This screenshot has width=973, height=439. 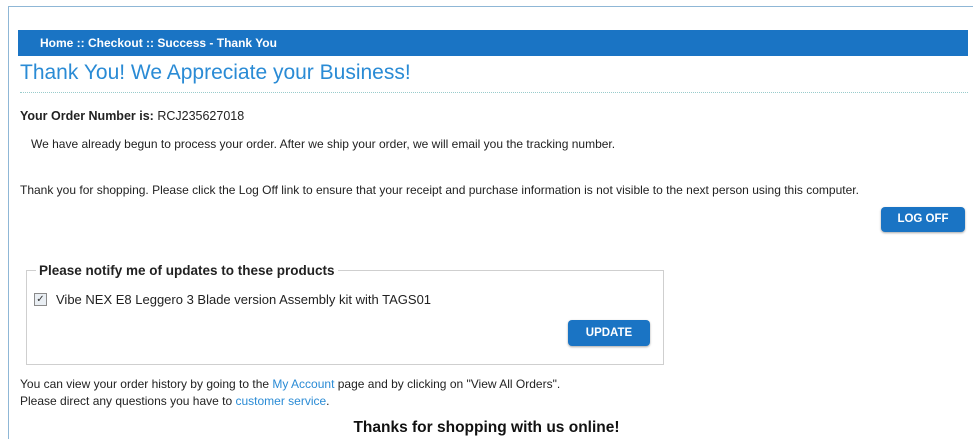 I want to click on order-number-line: Your Order Number is: RCJ235627018, so click(x=132, y=116).